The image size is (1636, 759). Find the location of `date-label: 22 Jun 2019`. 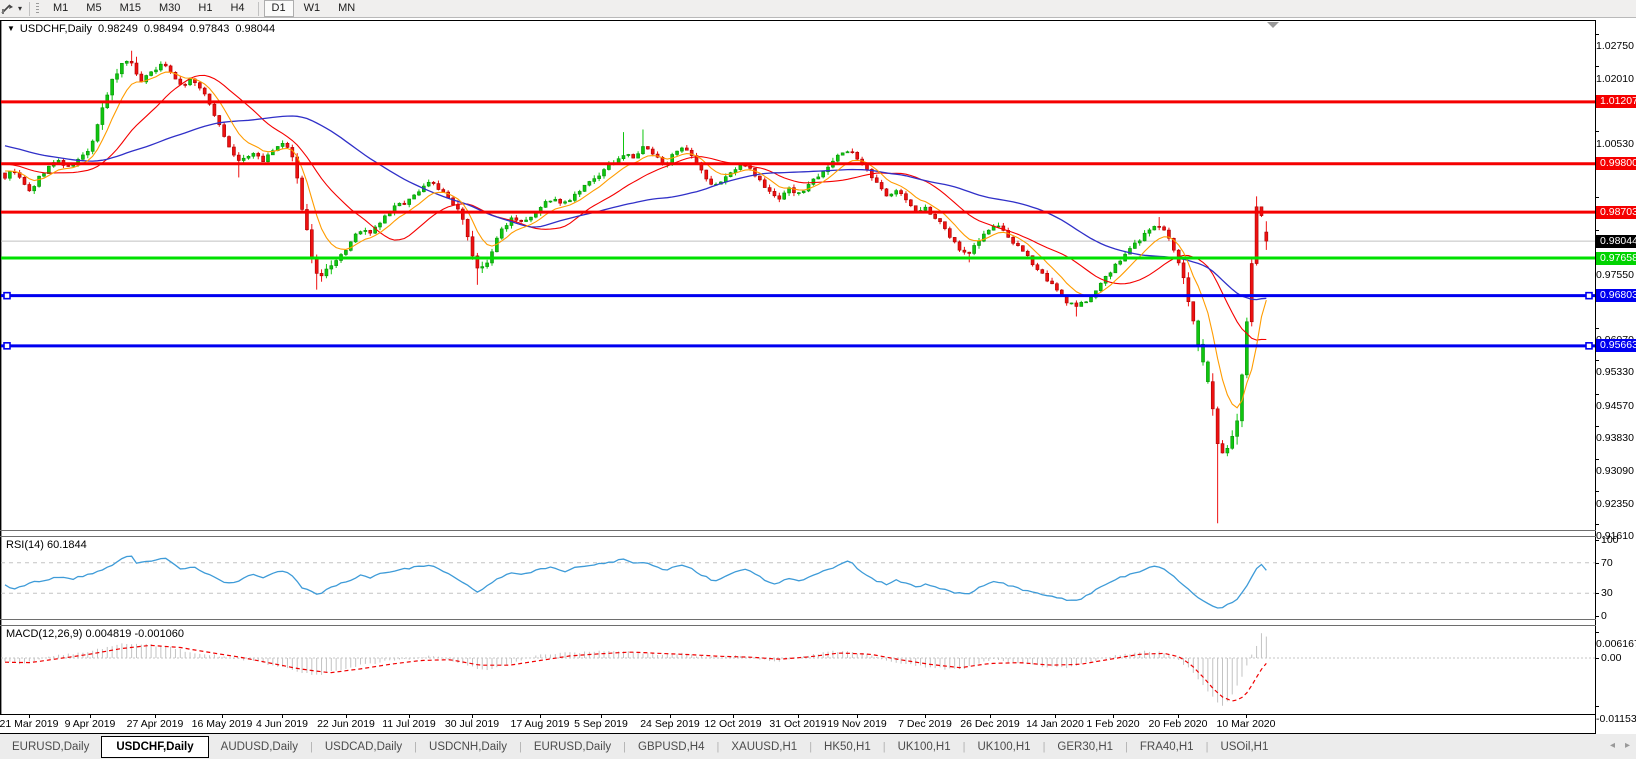

date-label: 22 Jun 2019 is located at coordinates (346, 724).